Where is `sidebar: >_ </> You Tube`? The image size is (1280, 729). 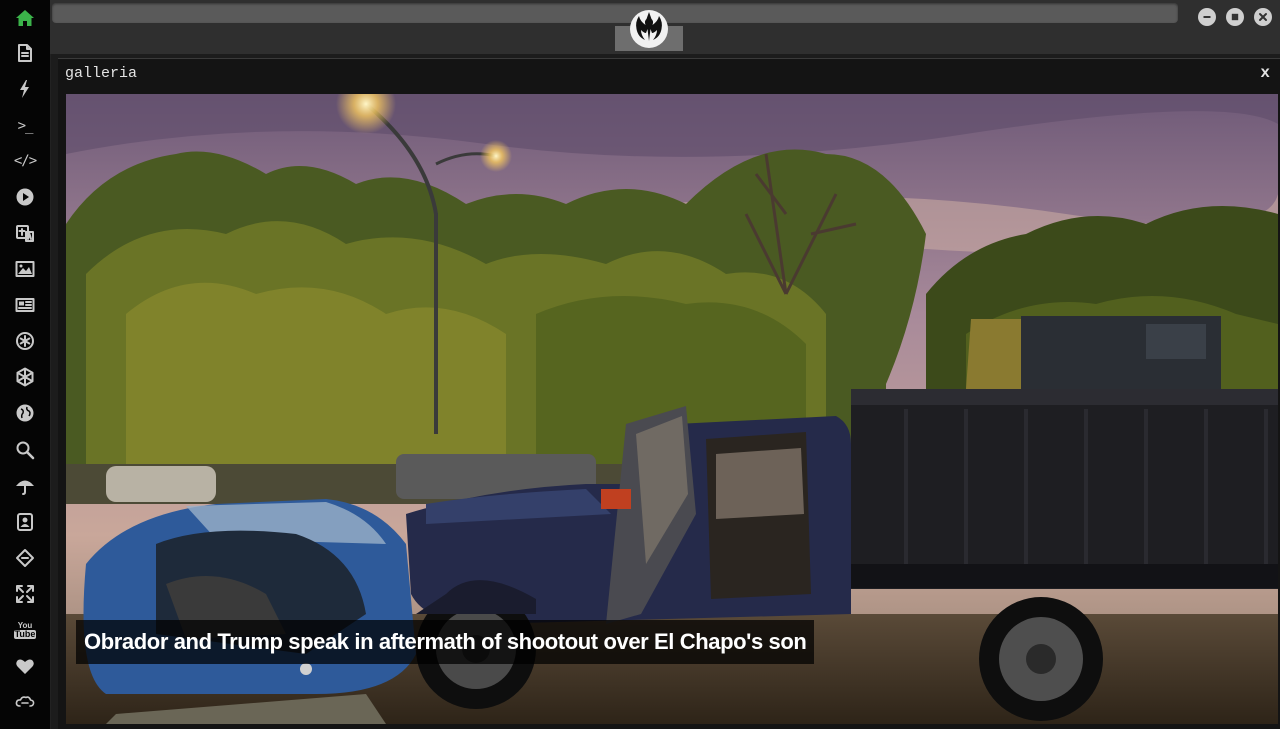
sidebar: >_ </> You Tube is located at coordinates (25, 364).